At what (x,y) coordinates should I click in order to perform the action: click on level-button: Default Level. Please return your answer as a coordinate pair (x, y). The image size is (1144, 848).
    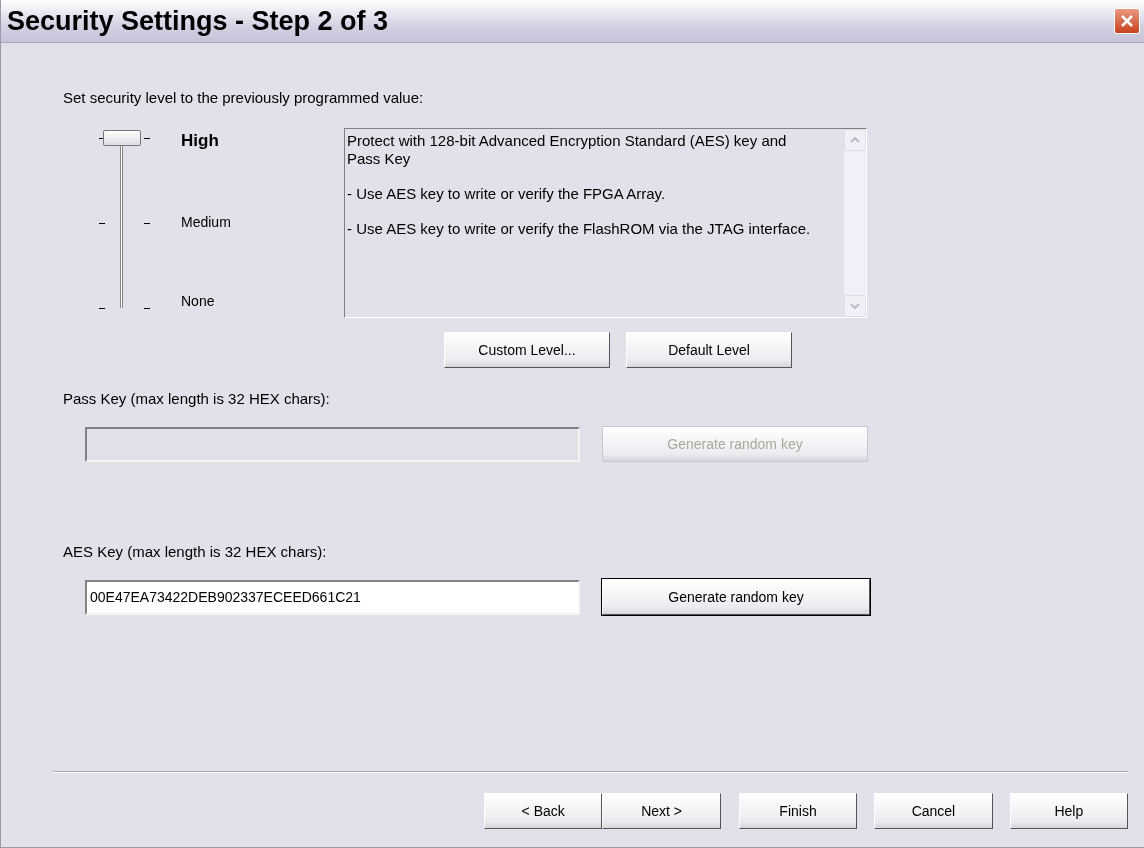
    Looking at the image, I should click on (709, 350).